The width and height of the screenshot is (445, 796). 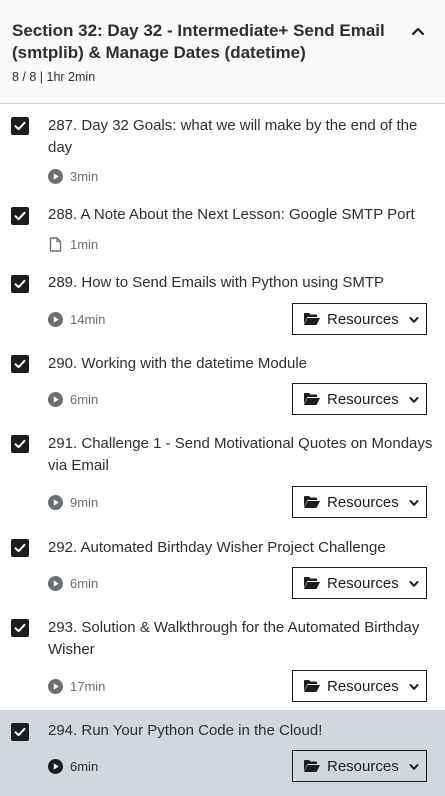 I want to click on lecture-duration-meta: 14min, so click(x=76, y=319).